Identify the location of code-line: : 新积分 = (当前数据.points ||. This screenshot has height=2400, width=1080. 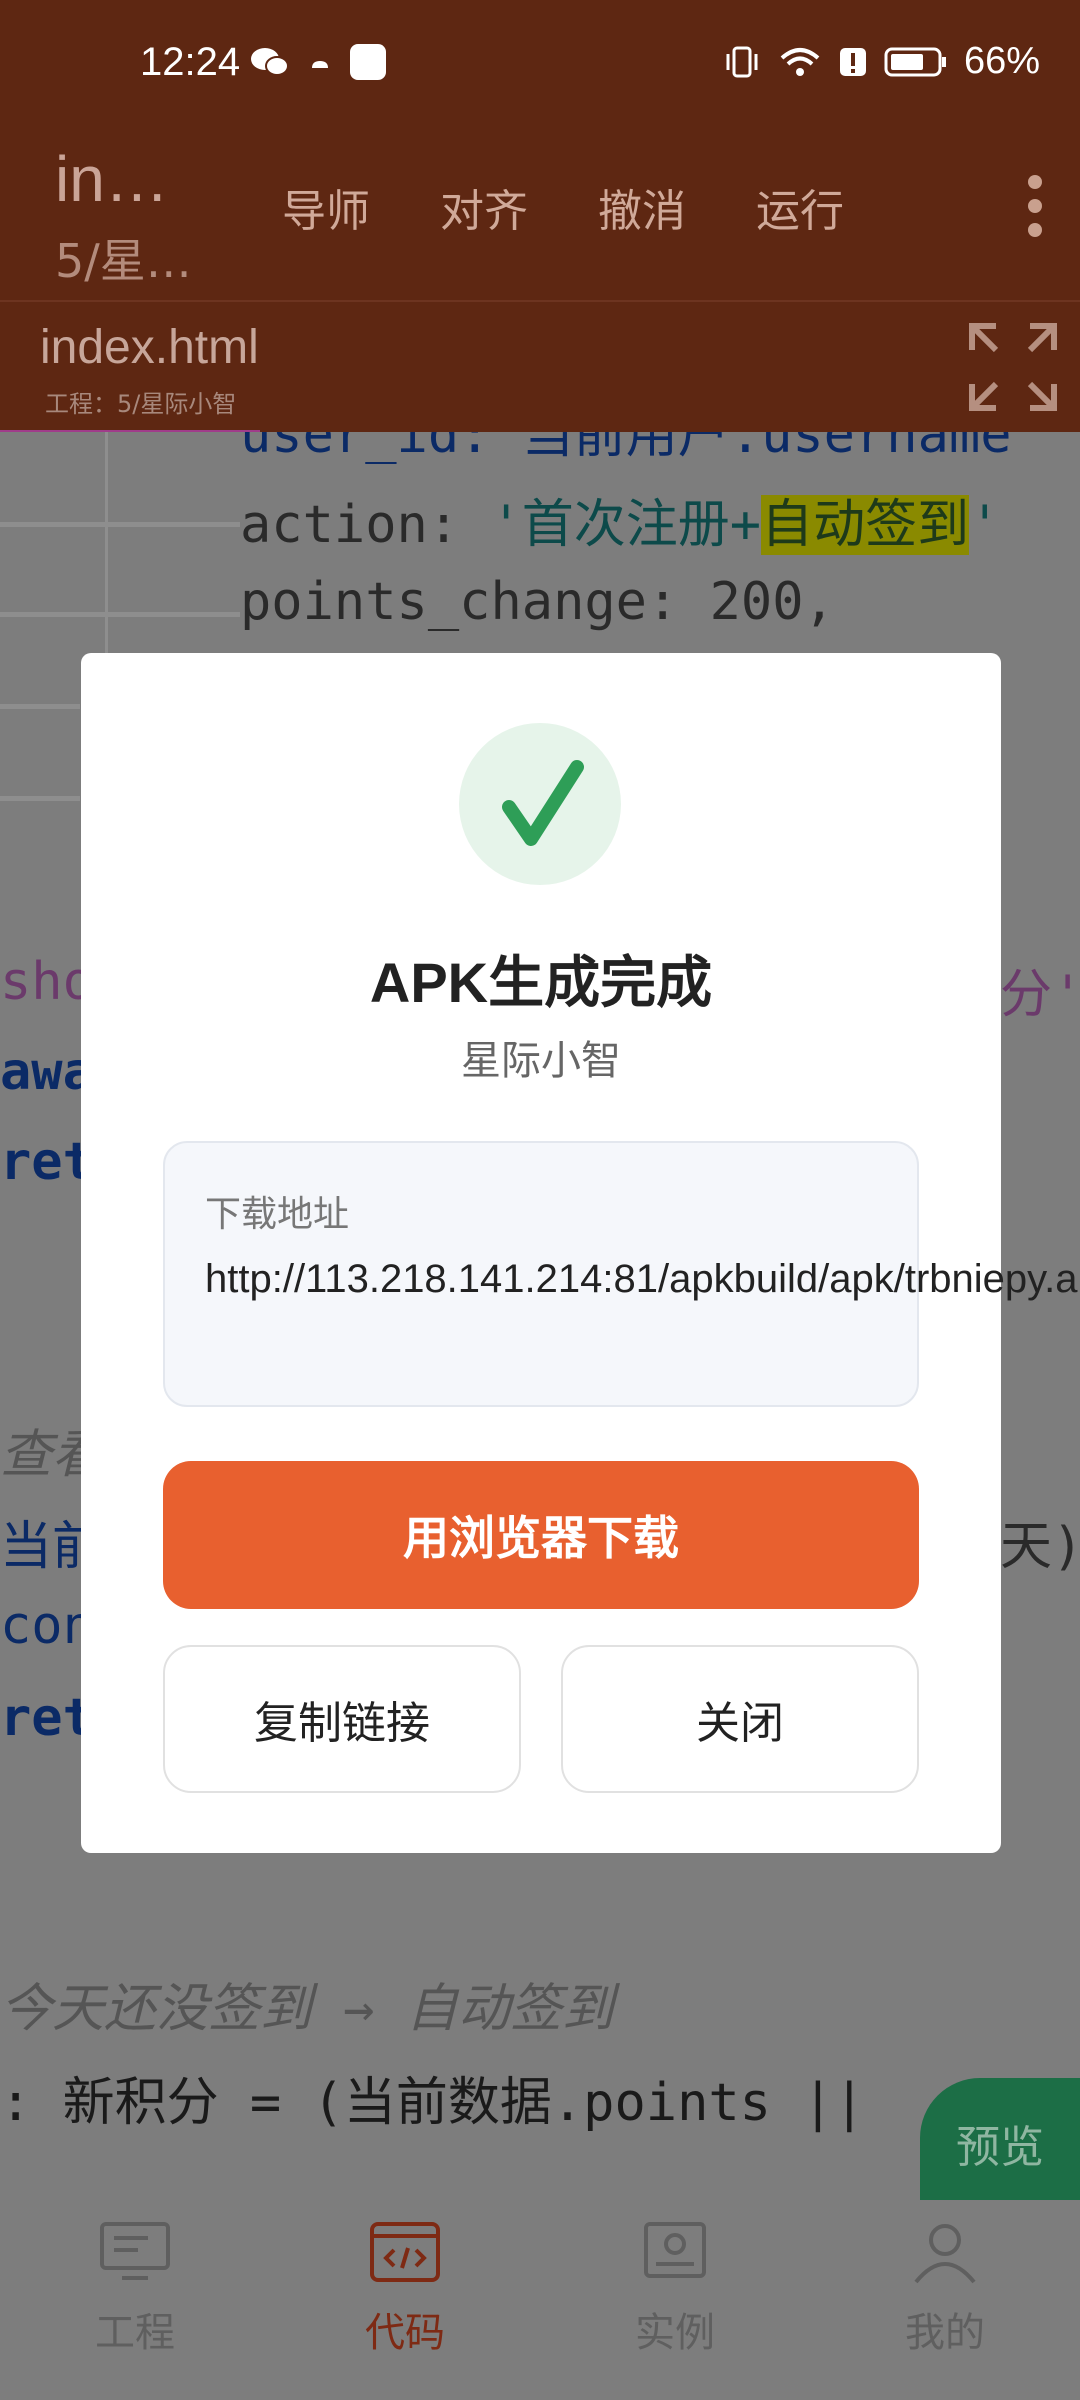
(432, 2103).